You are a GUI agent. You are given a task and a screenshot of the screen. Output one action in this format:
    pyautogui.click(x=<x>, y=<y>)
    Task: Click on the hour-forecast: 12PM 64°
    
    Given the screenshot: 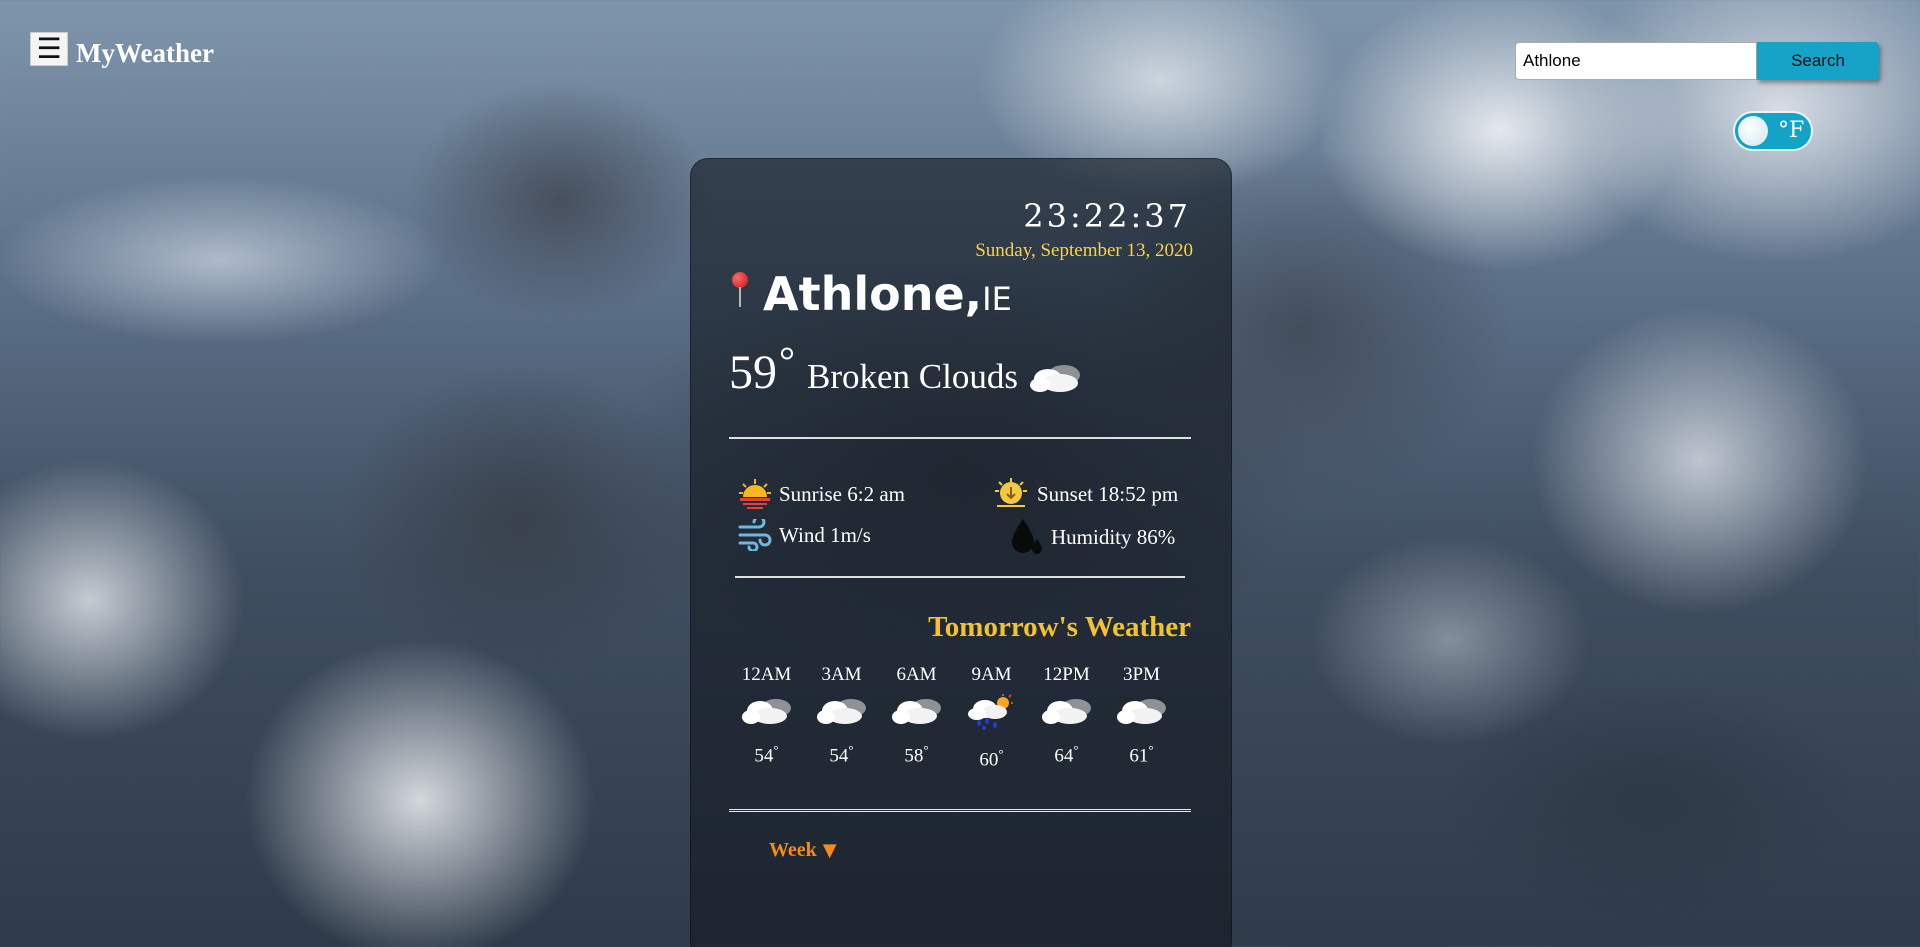 What is the action you would take?
    pyautogui.click(x=1066, y=717)
    